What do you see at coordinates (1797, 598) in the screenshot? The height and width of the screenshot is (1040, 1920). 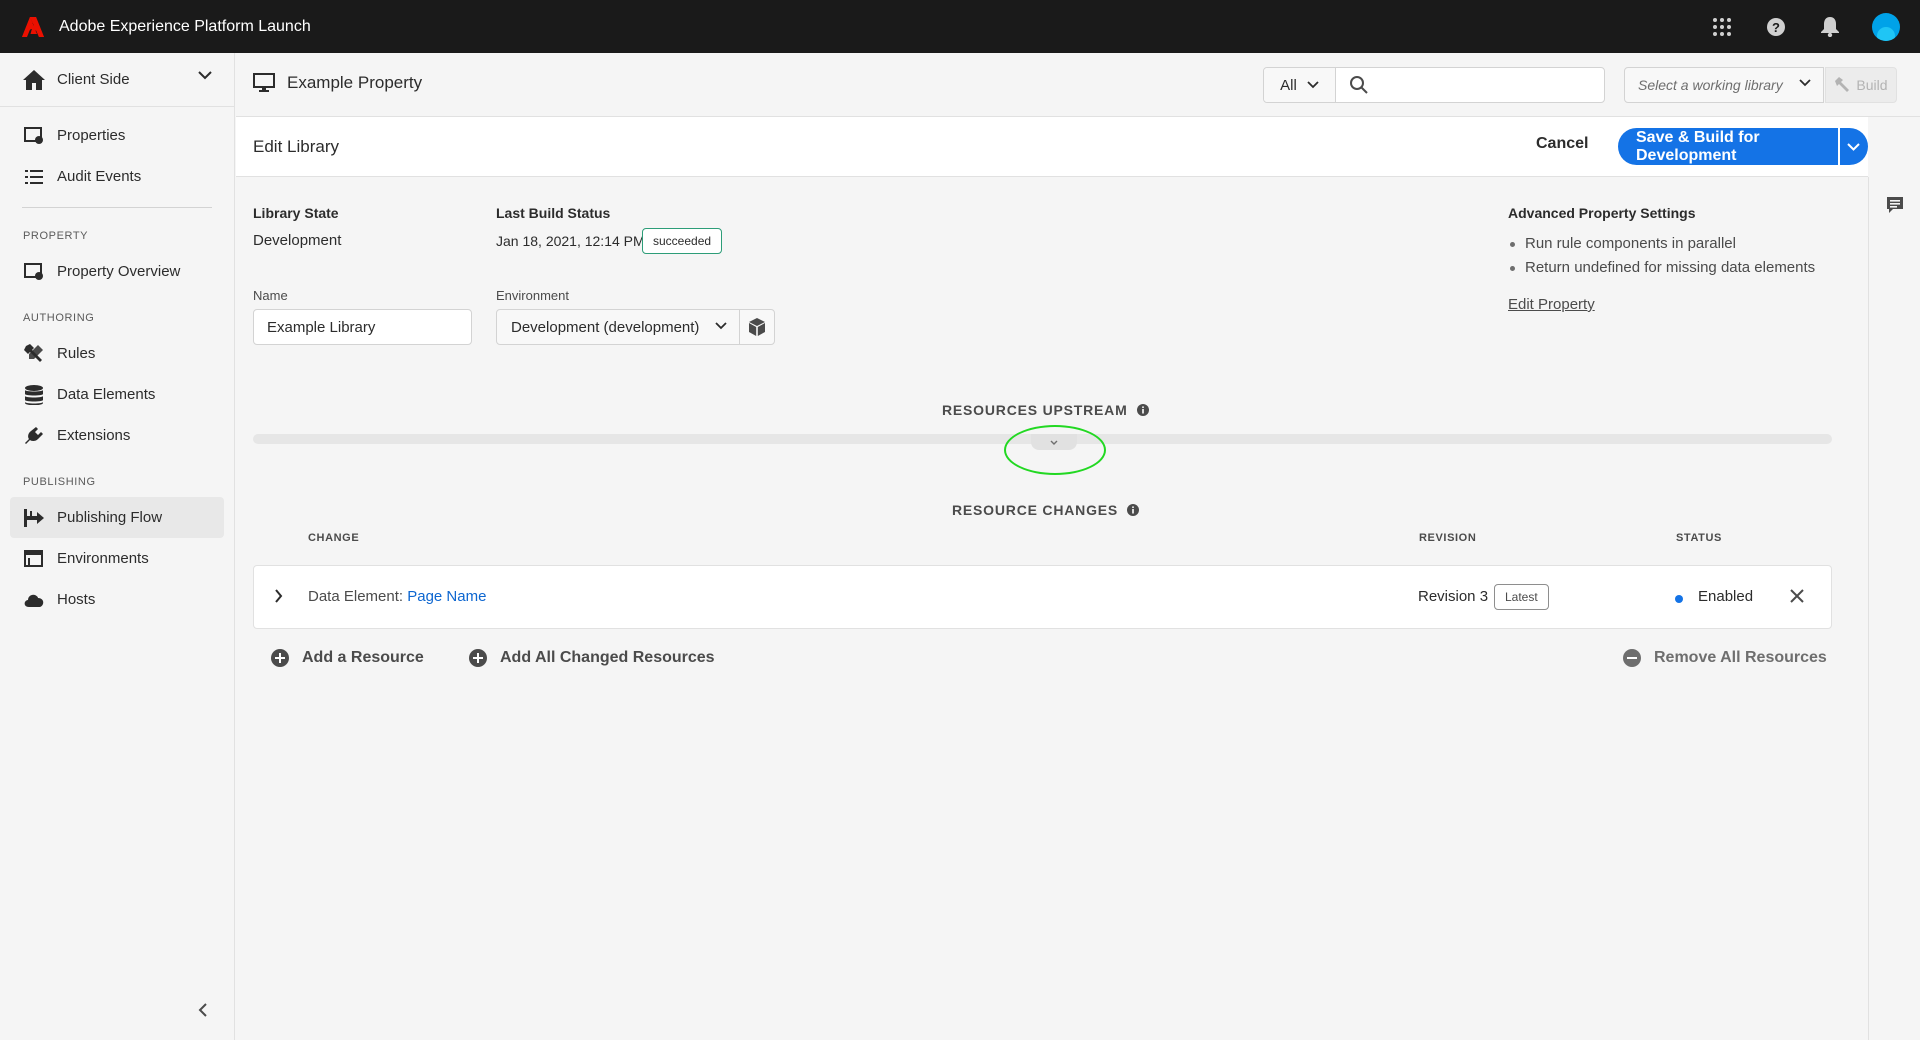 I see `remove-resource-button` at bounding box center [1797, 598].